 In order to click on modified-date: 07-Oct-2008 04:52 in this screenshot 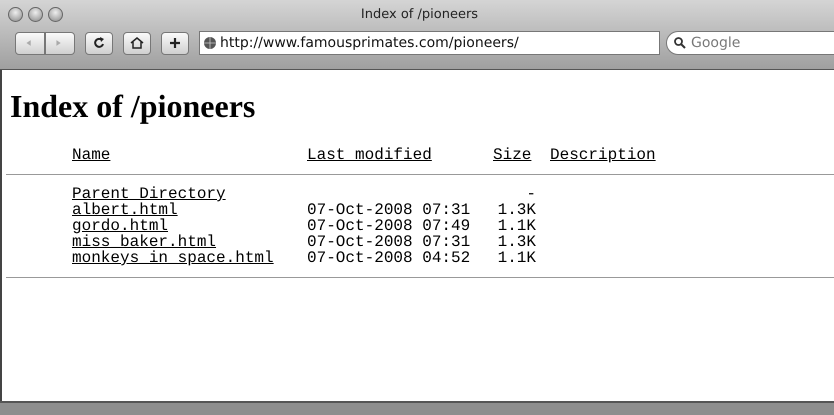, I will do `click(389, 258)`.